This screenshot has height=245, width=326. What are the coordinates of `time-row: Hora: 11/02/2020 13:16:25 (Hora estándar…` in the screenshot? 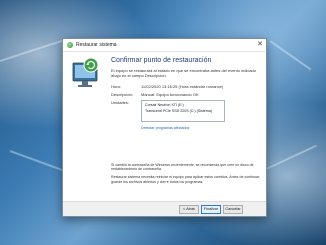 It's located at (186, 86).